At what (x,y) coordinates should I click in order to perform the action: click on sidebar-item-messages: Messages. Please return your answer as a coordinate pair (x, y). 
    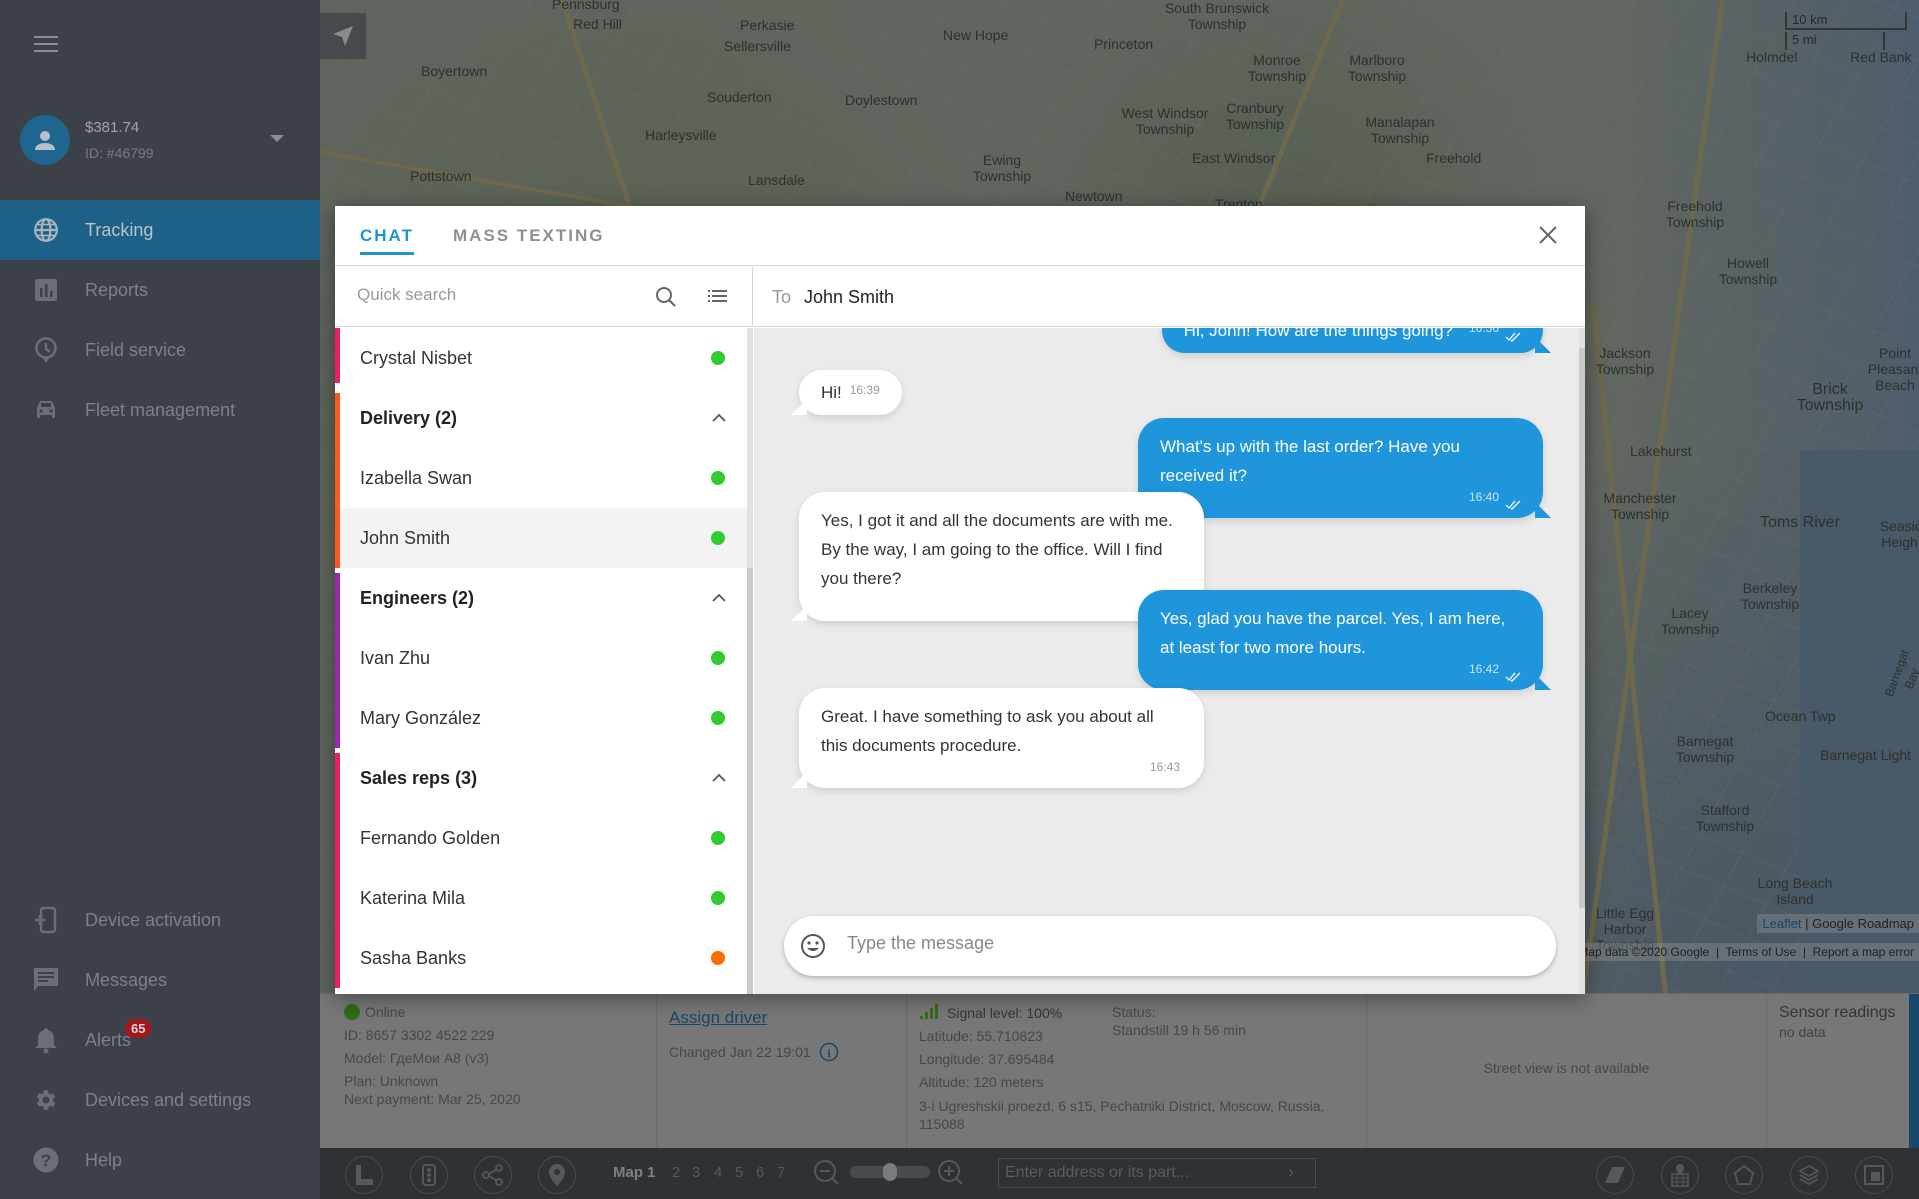
    Looking at the image, I should click on (160, 980).